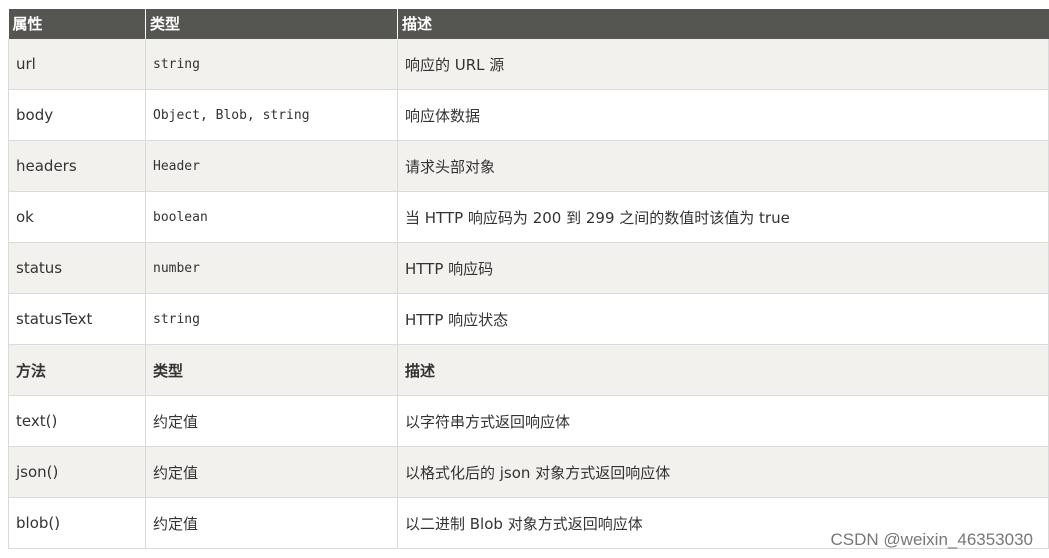 This screenshot has height=558, width=1049. Describe the element at coordinates (77, 523) in the screenshot. I see `cell-name: blob()` at that location.